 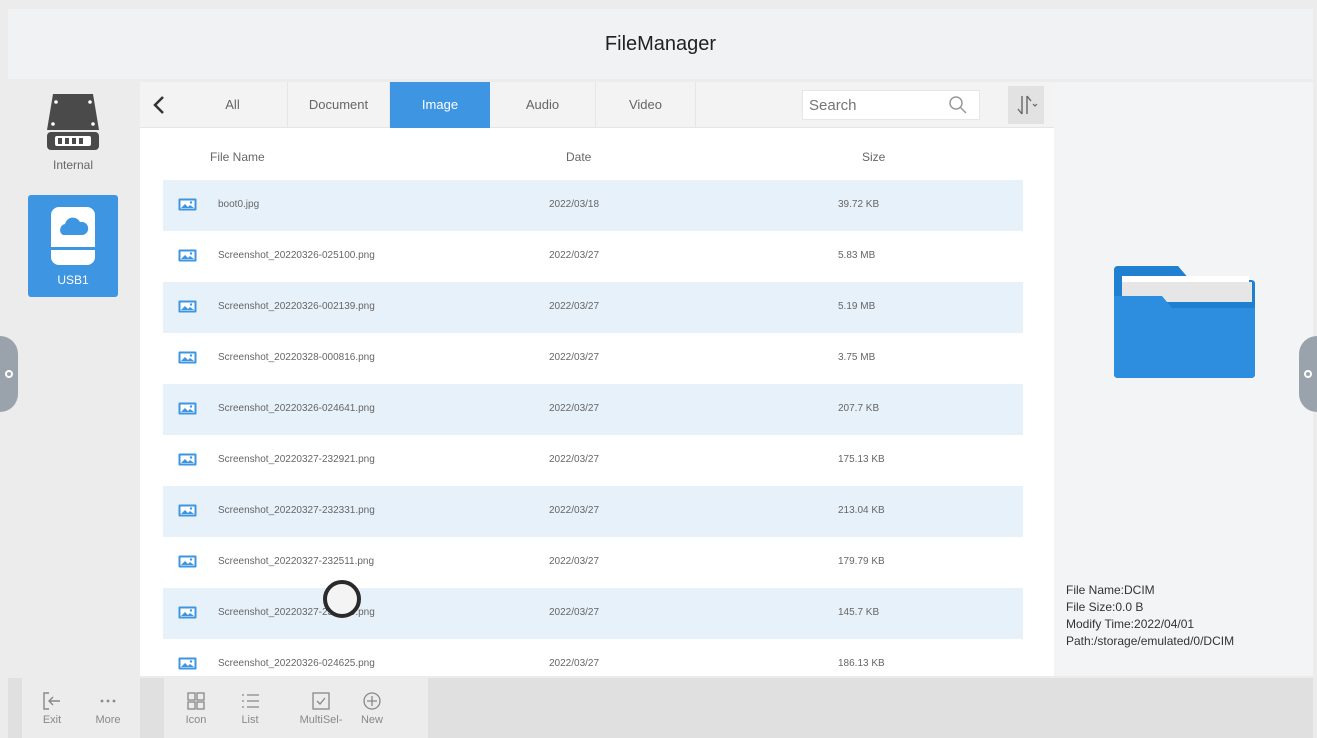 I want to click on list-icon, so click(x=250, y=701).